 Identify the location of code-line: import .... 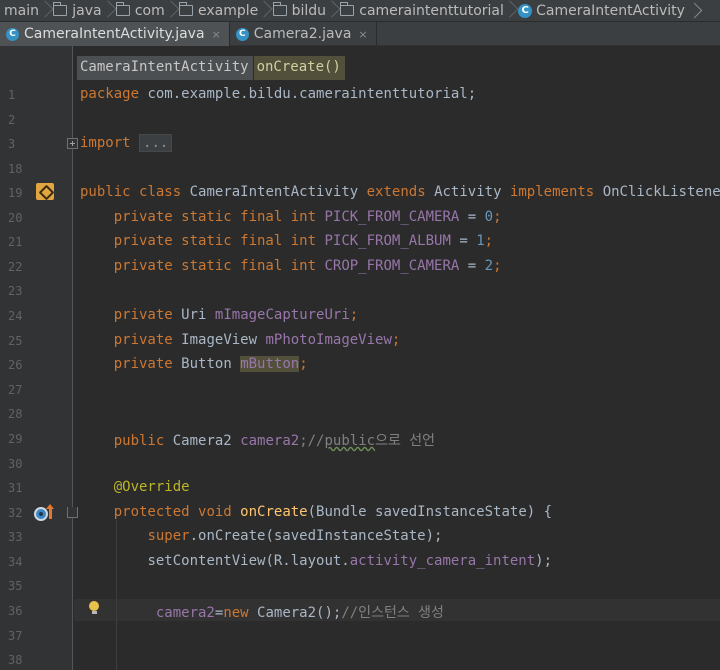
(126, 144).